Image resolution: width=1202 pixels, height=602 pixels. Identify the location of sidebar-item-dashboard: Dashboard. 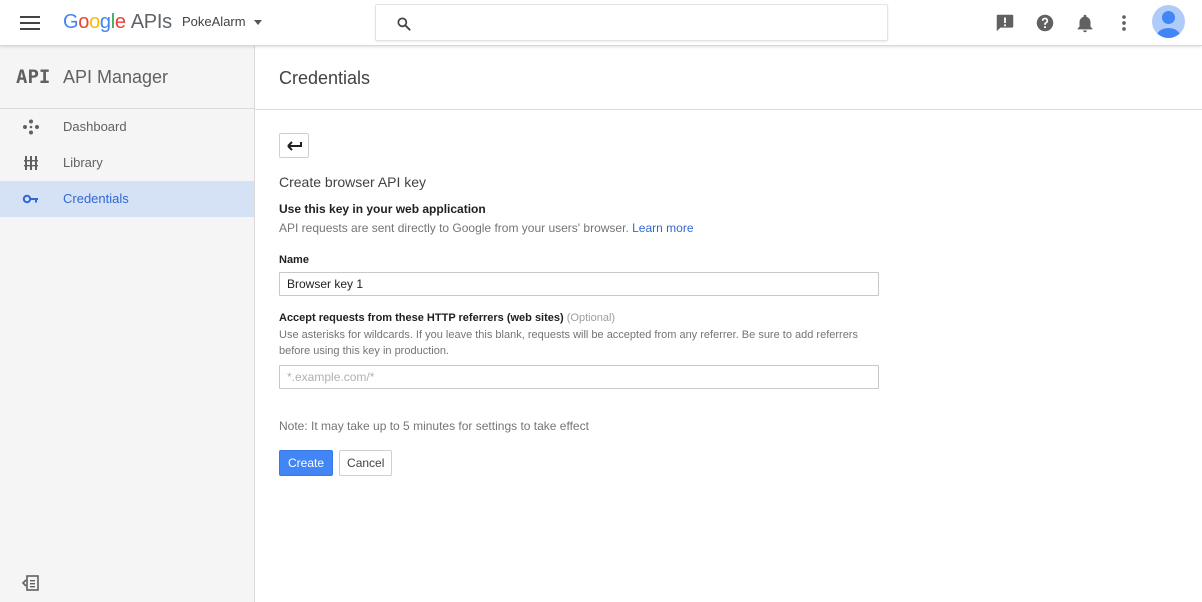
(127, 127).